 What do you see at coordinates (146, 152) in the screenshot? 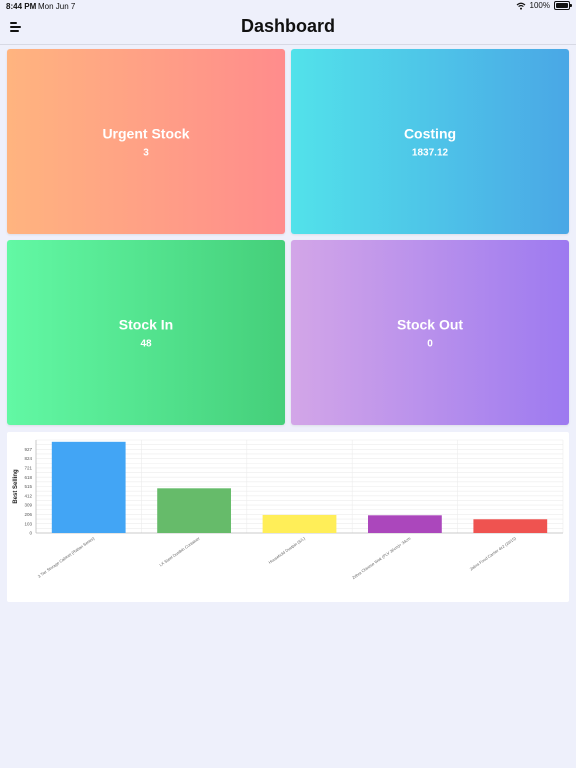
I see `urgent-stock-value: 3` at bounding box center [146, 152].